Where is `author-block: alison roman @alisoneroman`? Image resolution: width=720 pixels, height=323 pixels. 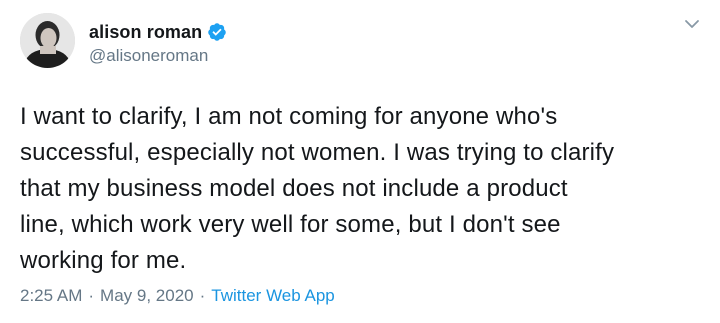
author-block: alison roman @alisoneroman is located at coordinates (158, 43).